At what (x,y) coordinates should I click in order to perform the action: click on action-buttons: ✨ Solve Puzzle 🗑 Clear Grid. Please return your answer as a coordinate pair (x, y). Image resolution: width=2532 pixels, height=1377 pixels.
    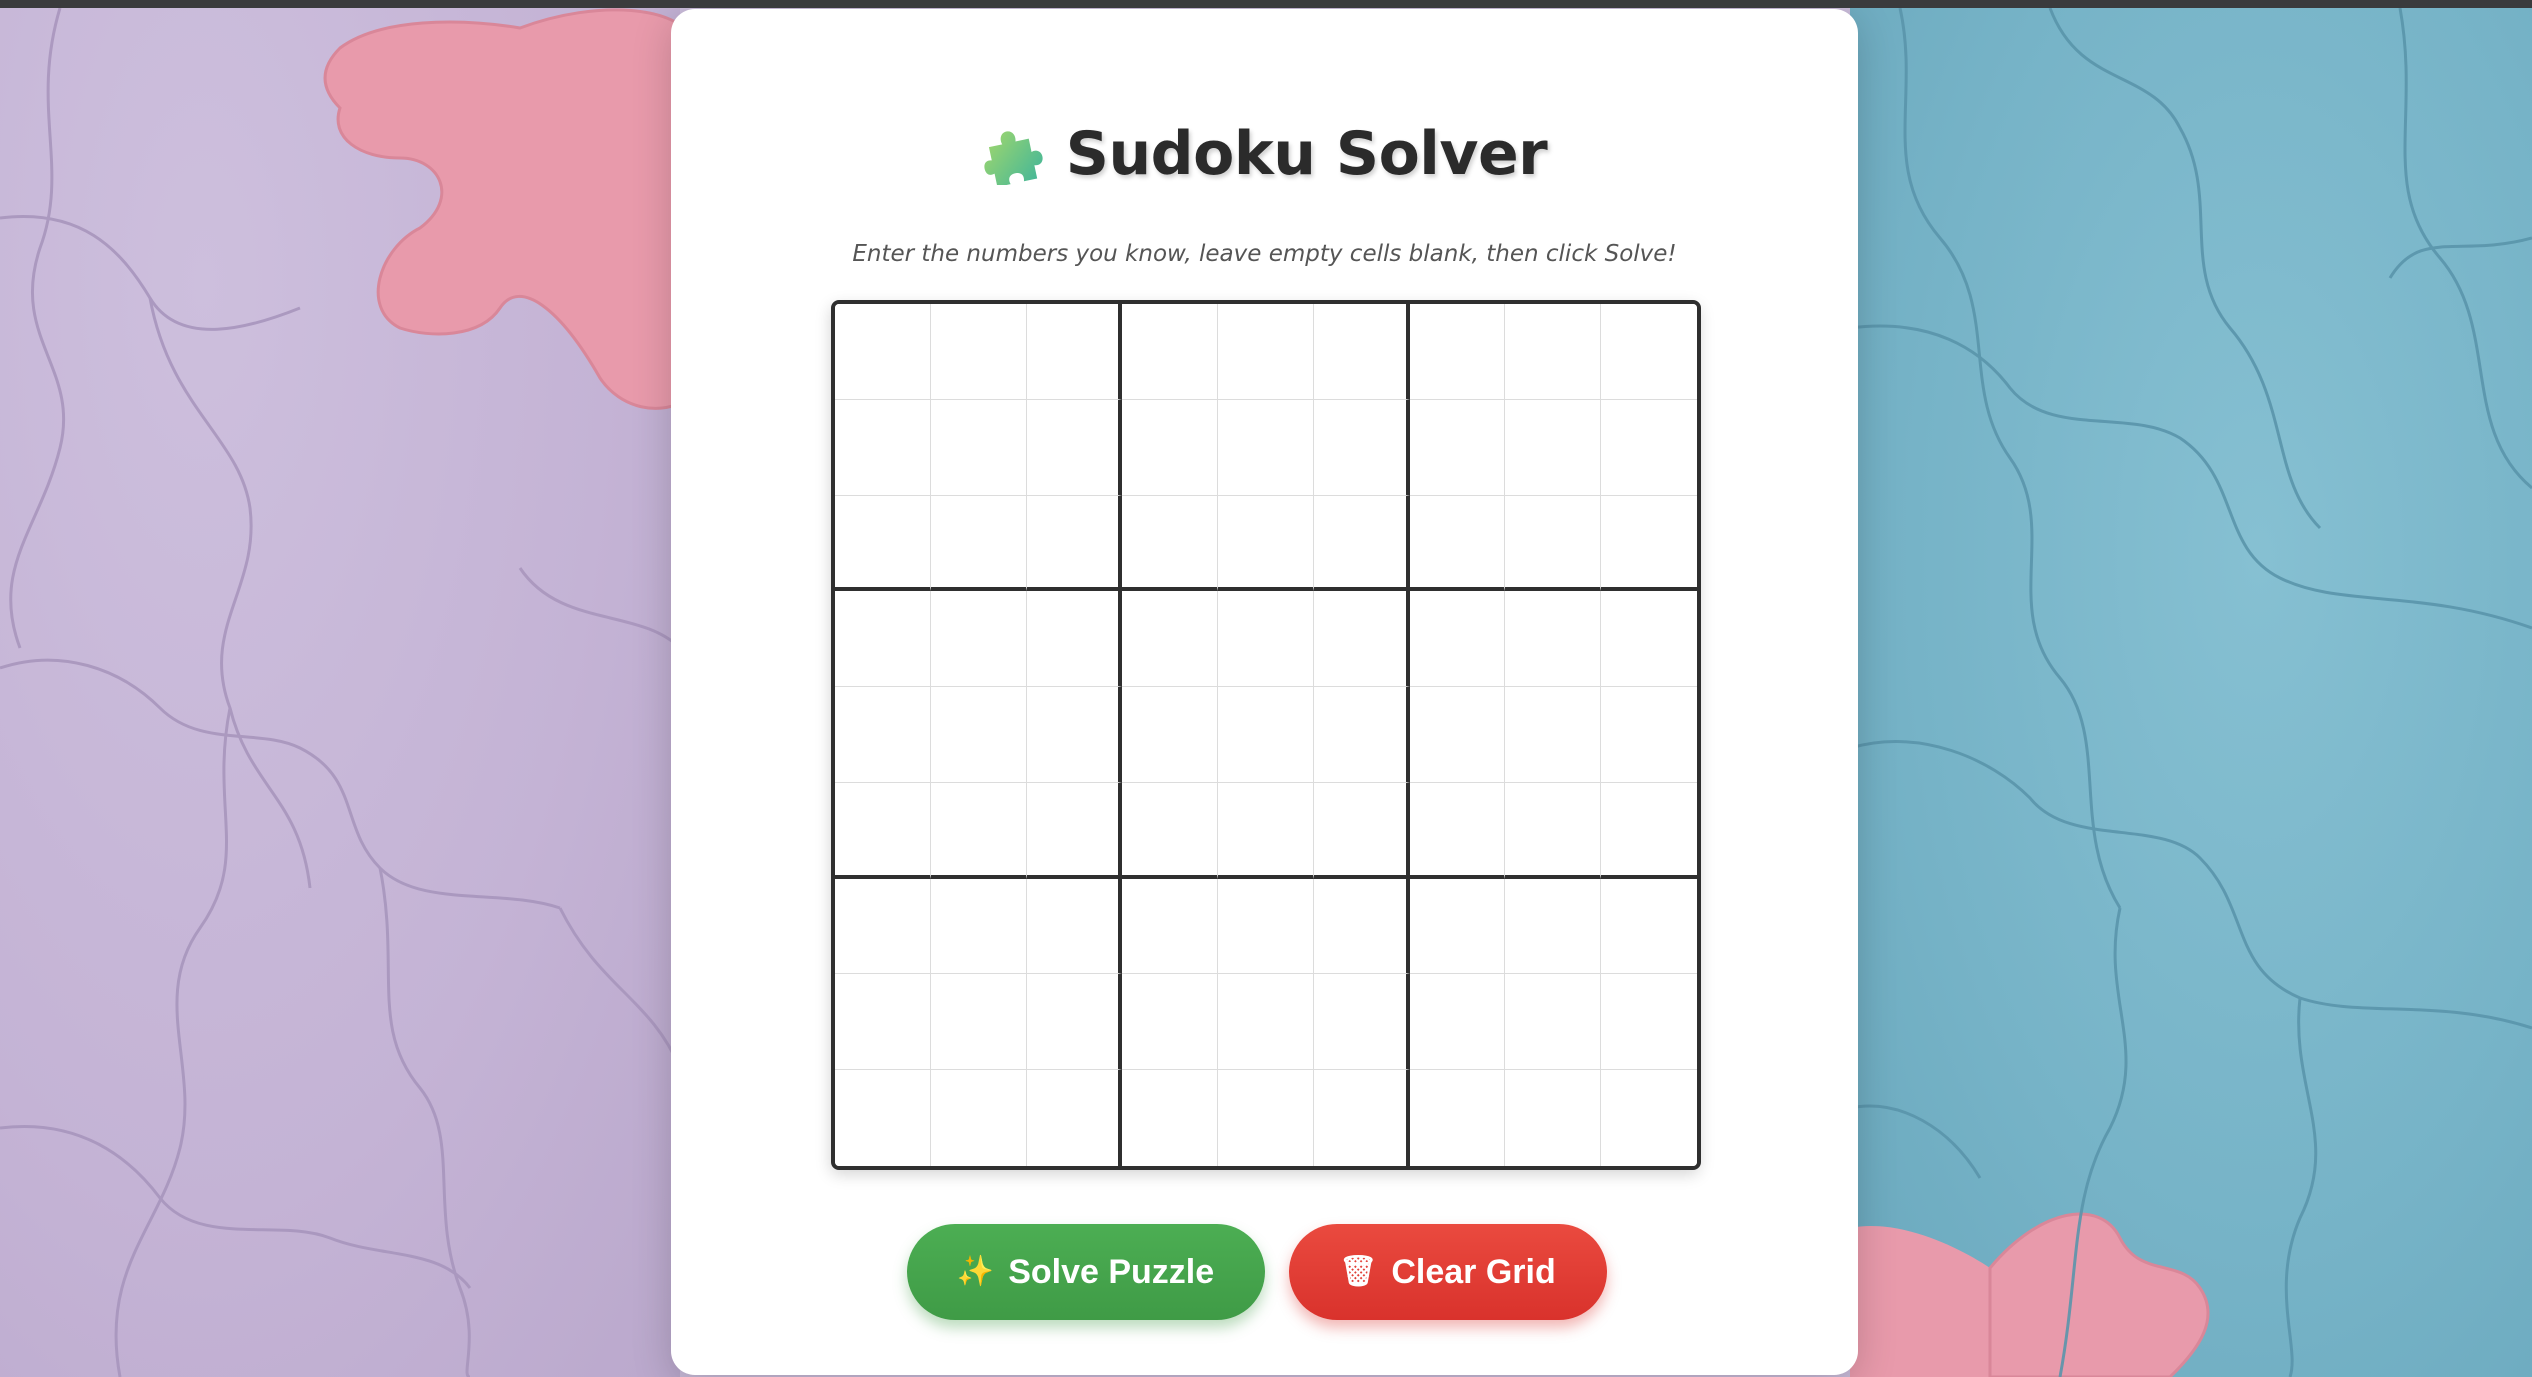
    Looking at the image, I should click on (1264, 1274).